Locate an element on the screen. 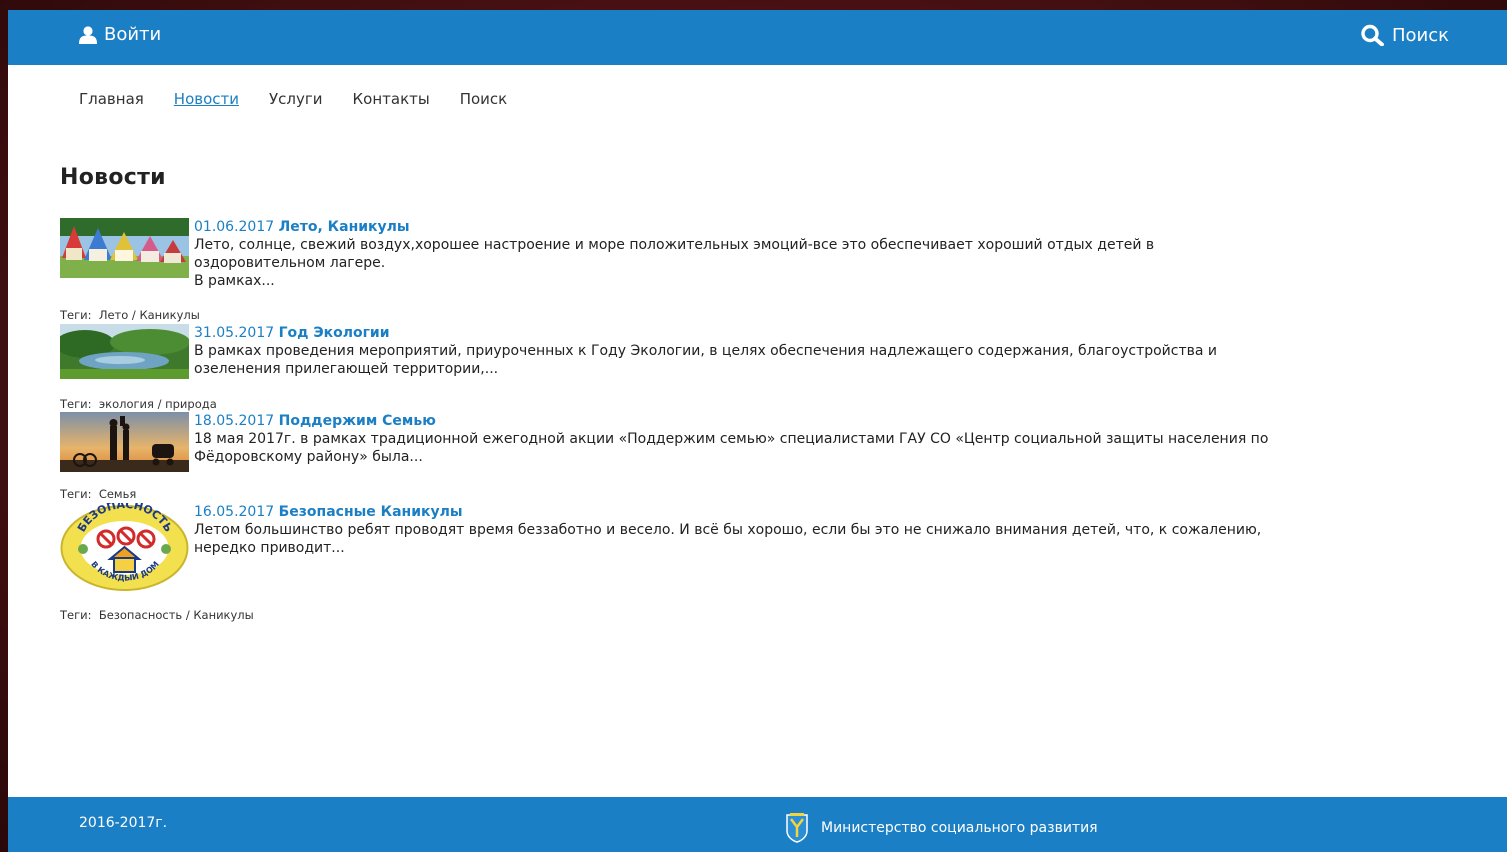 The image size is (1507, 852). top-bar: Войти Поиск is located at coordinates (757, 37).